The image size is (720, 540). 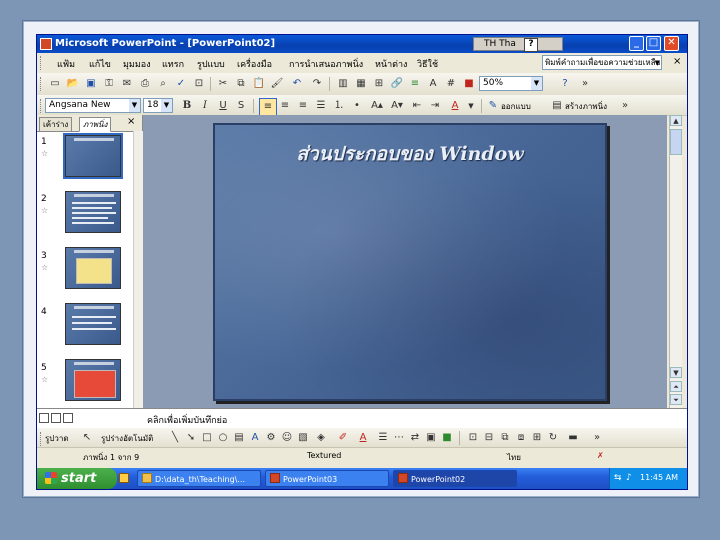 What do you see at coordinates (95, 124) in the screenshot?
I see `tab-slides: ภาพนิ่ง` at bounding box center [95, 124].